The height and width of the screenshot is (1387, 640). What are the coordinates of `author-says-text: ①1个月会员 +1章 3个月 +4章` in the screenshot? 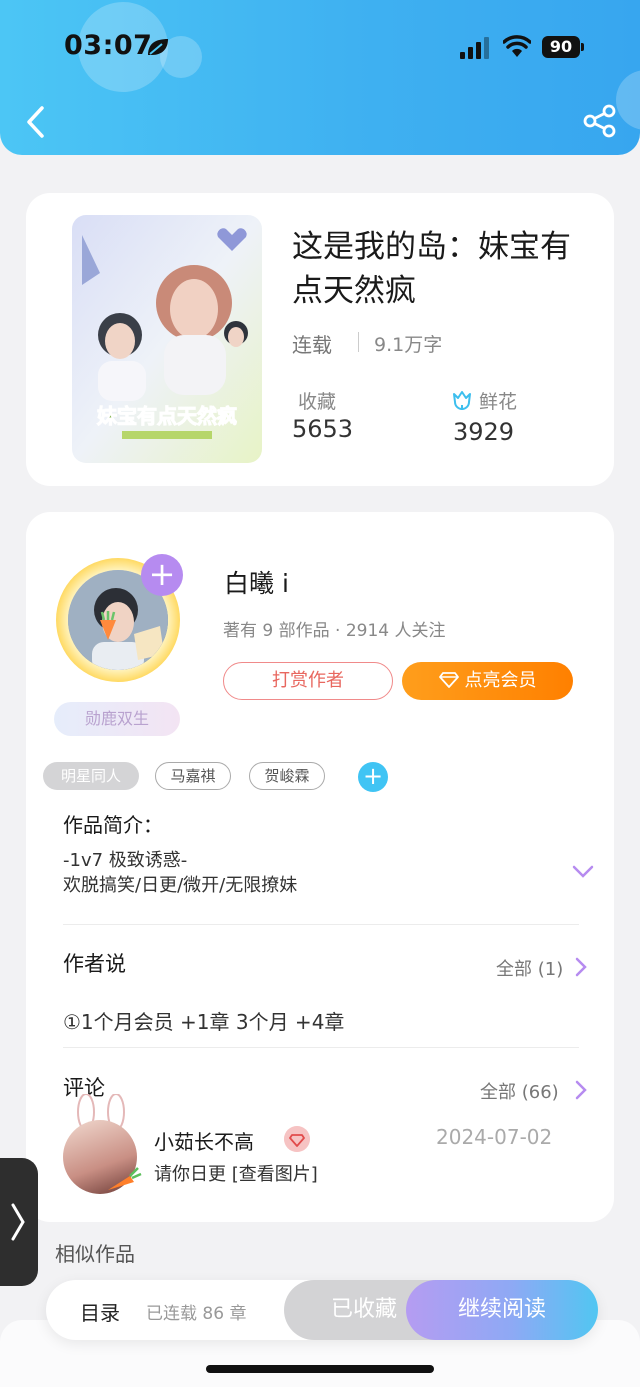 It's located at (204, 1022).